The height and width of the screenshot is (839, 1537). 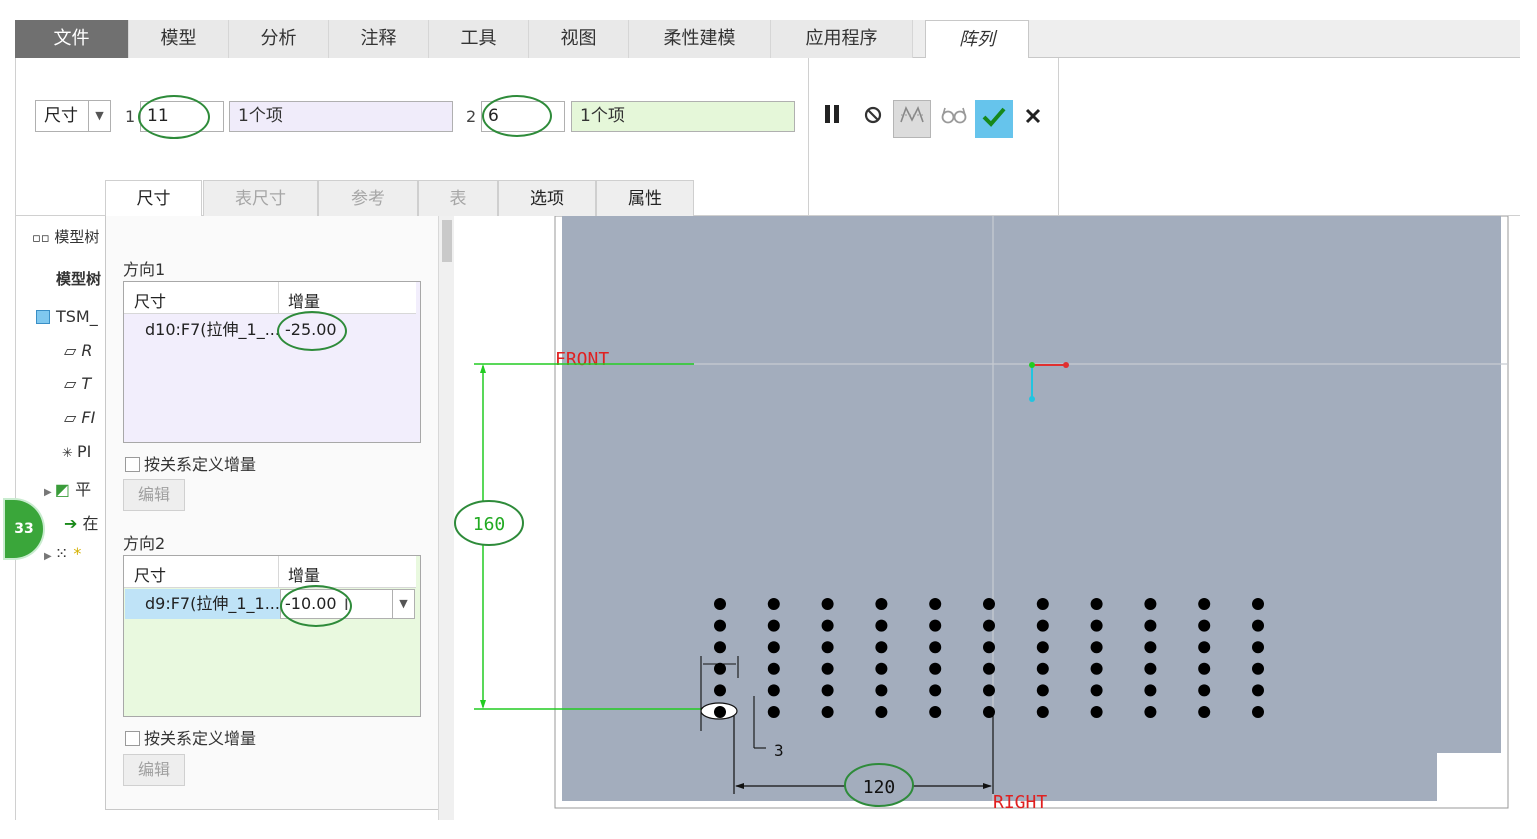 I want to click on close-icon, so click(x=1033, y=119).